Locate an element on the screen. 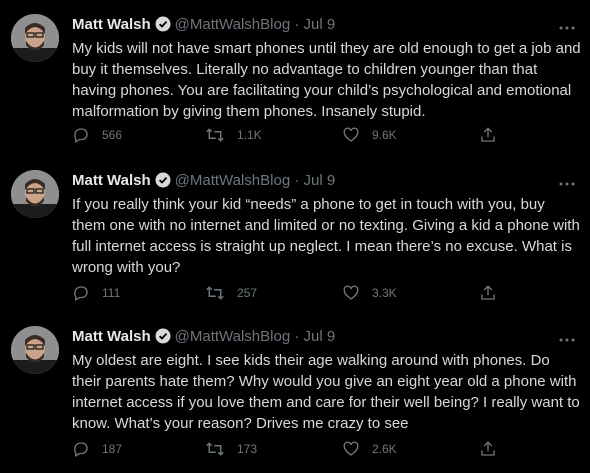 The image size is (590, 473). retweet-button: 1.1K is located at coordinates (233, 135).